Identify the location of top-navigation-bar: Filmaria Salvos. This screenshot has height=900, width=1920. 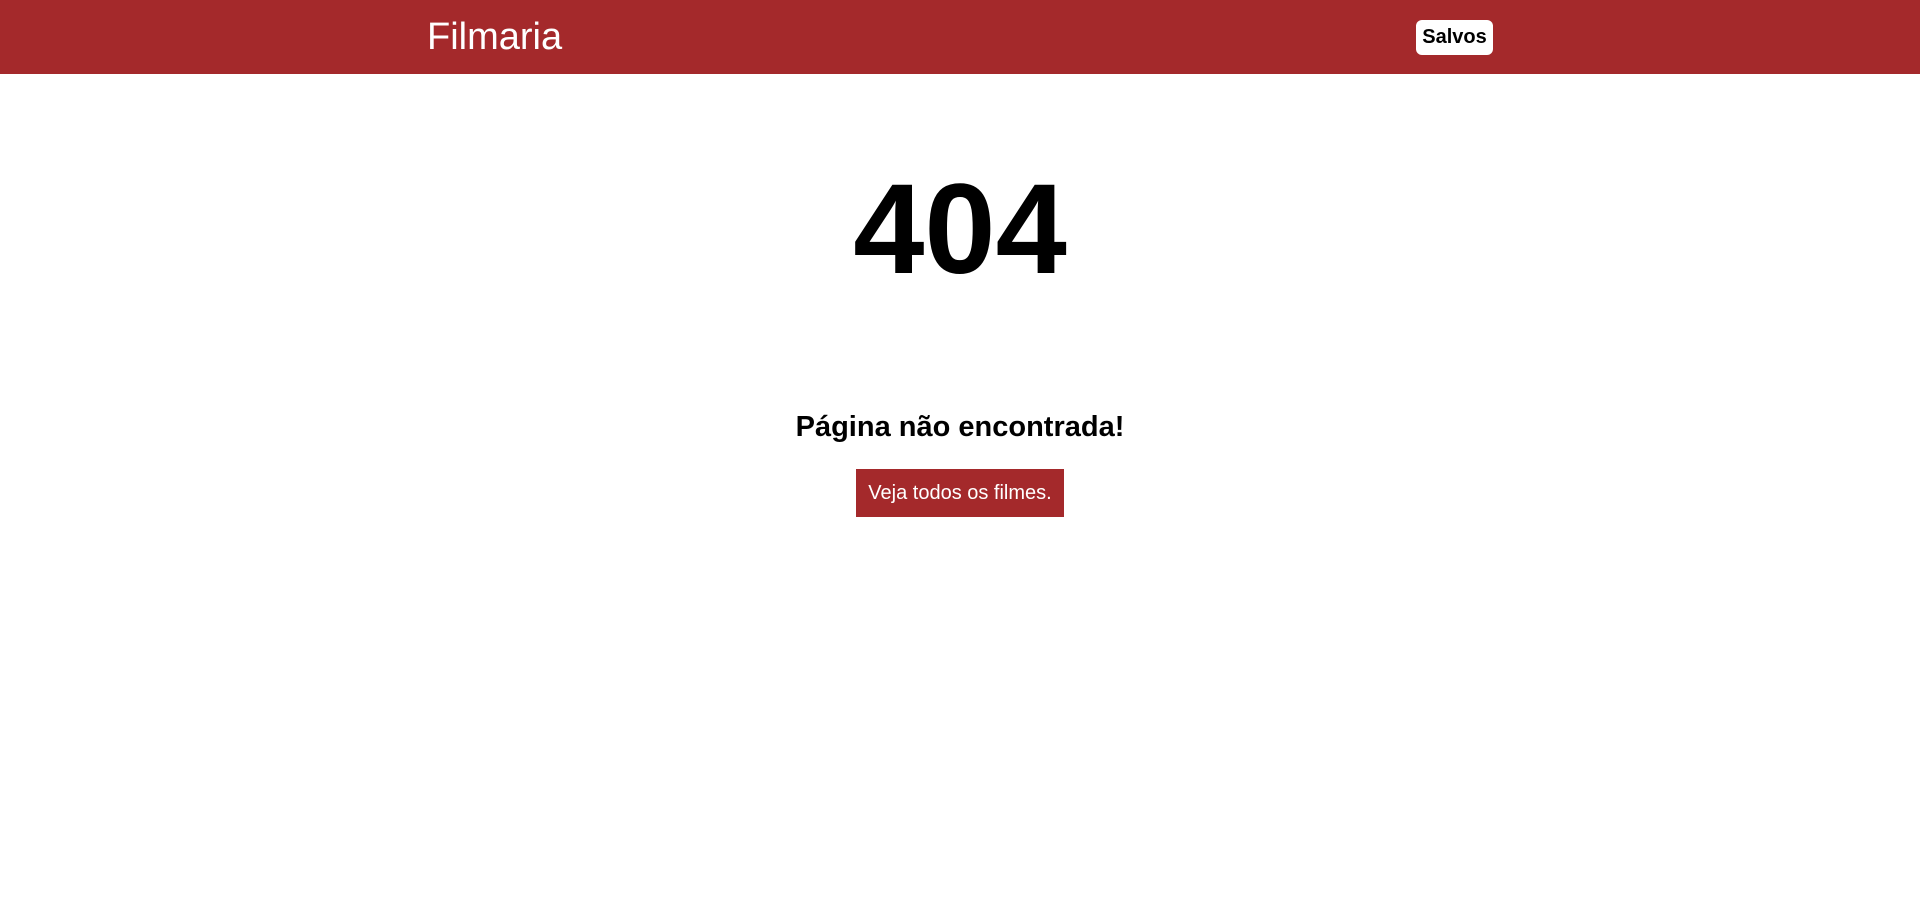
(960, 37).